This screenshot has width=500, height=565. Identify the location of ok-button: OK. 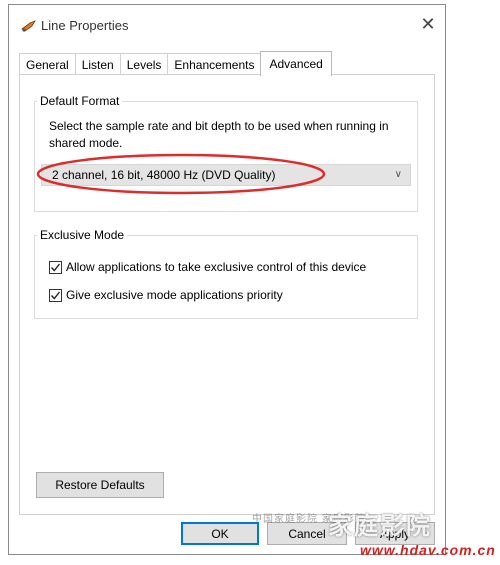
(220, 533).